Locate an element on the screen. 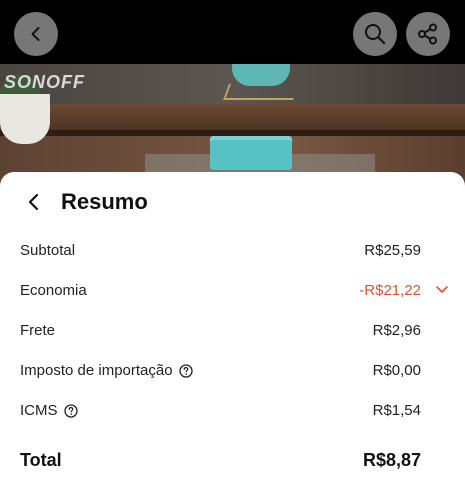 The image size is (465, 500). search-button is located at coordinates (375, 34).